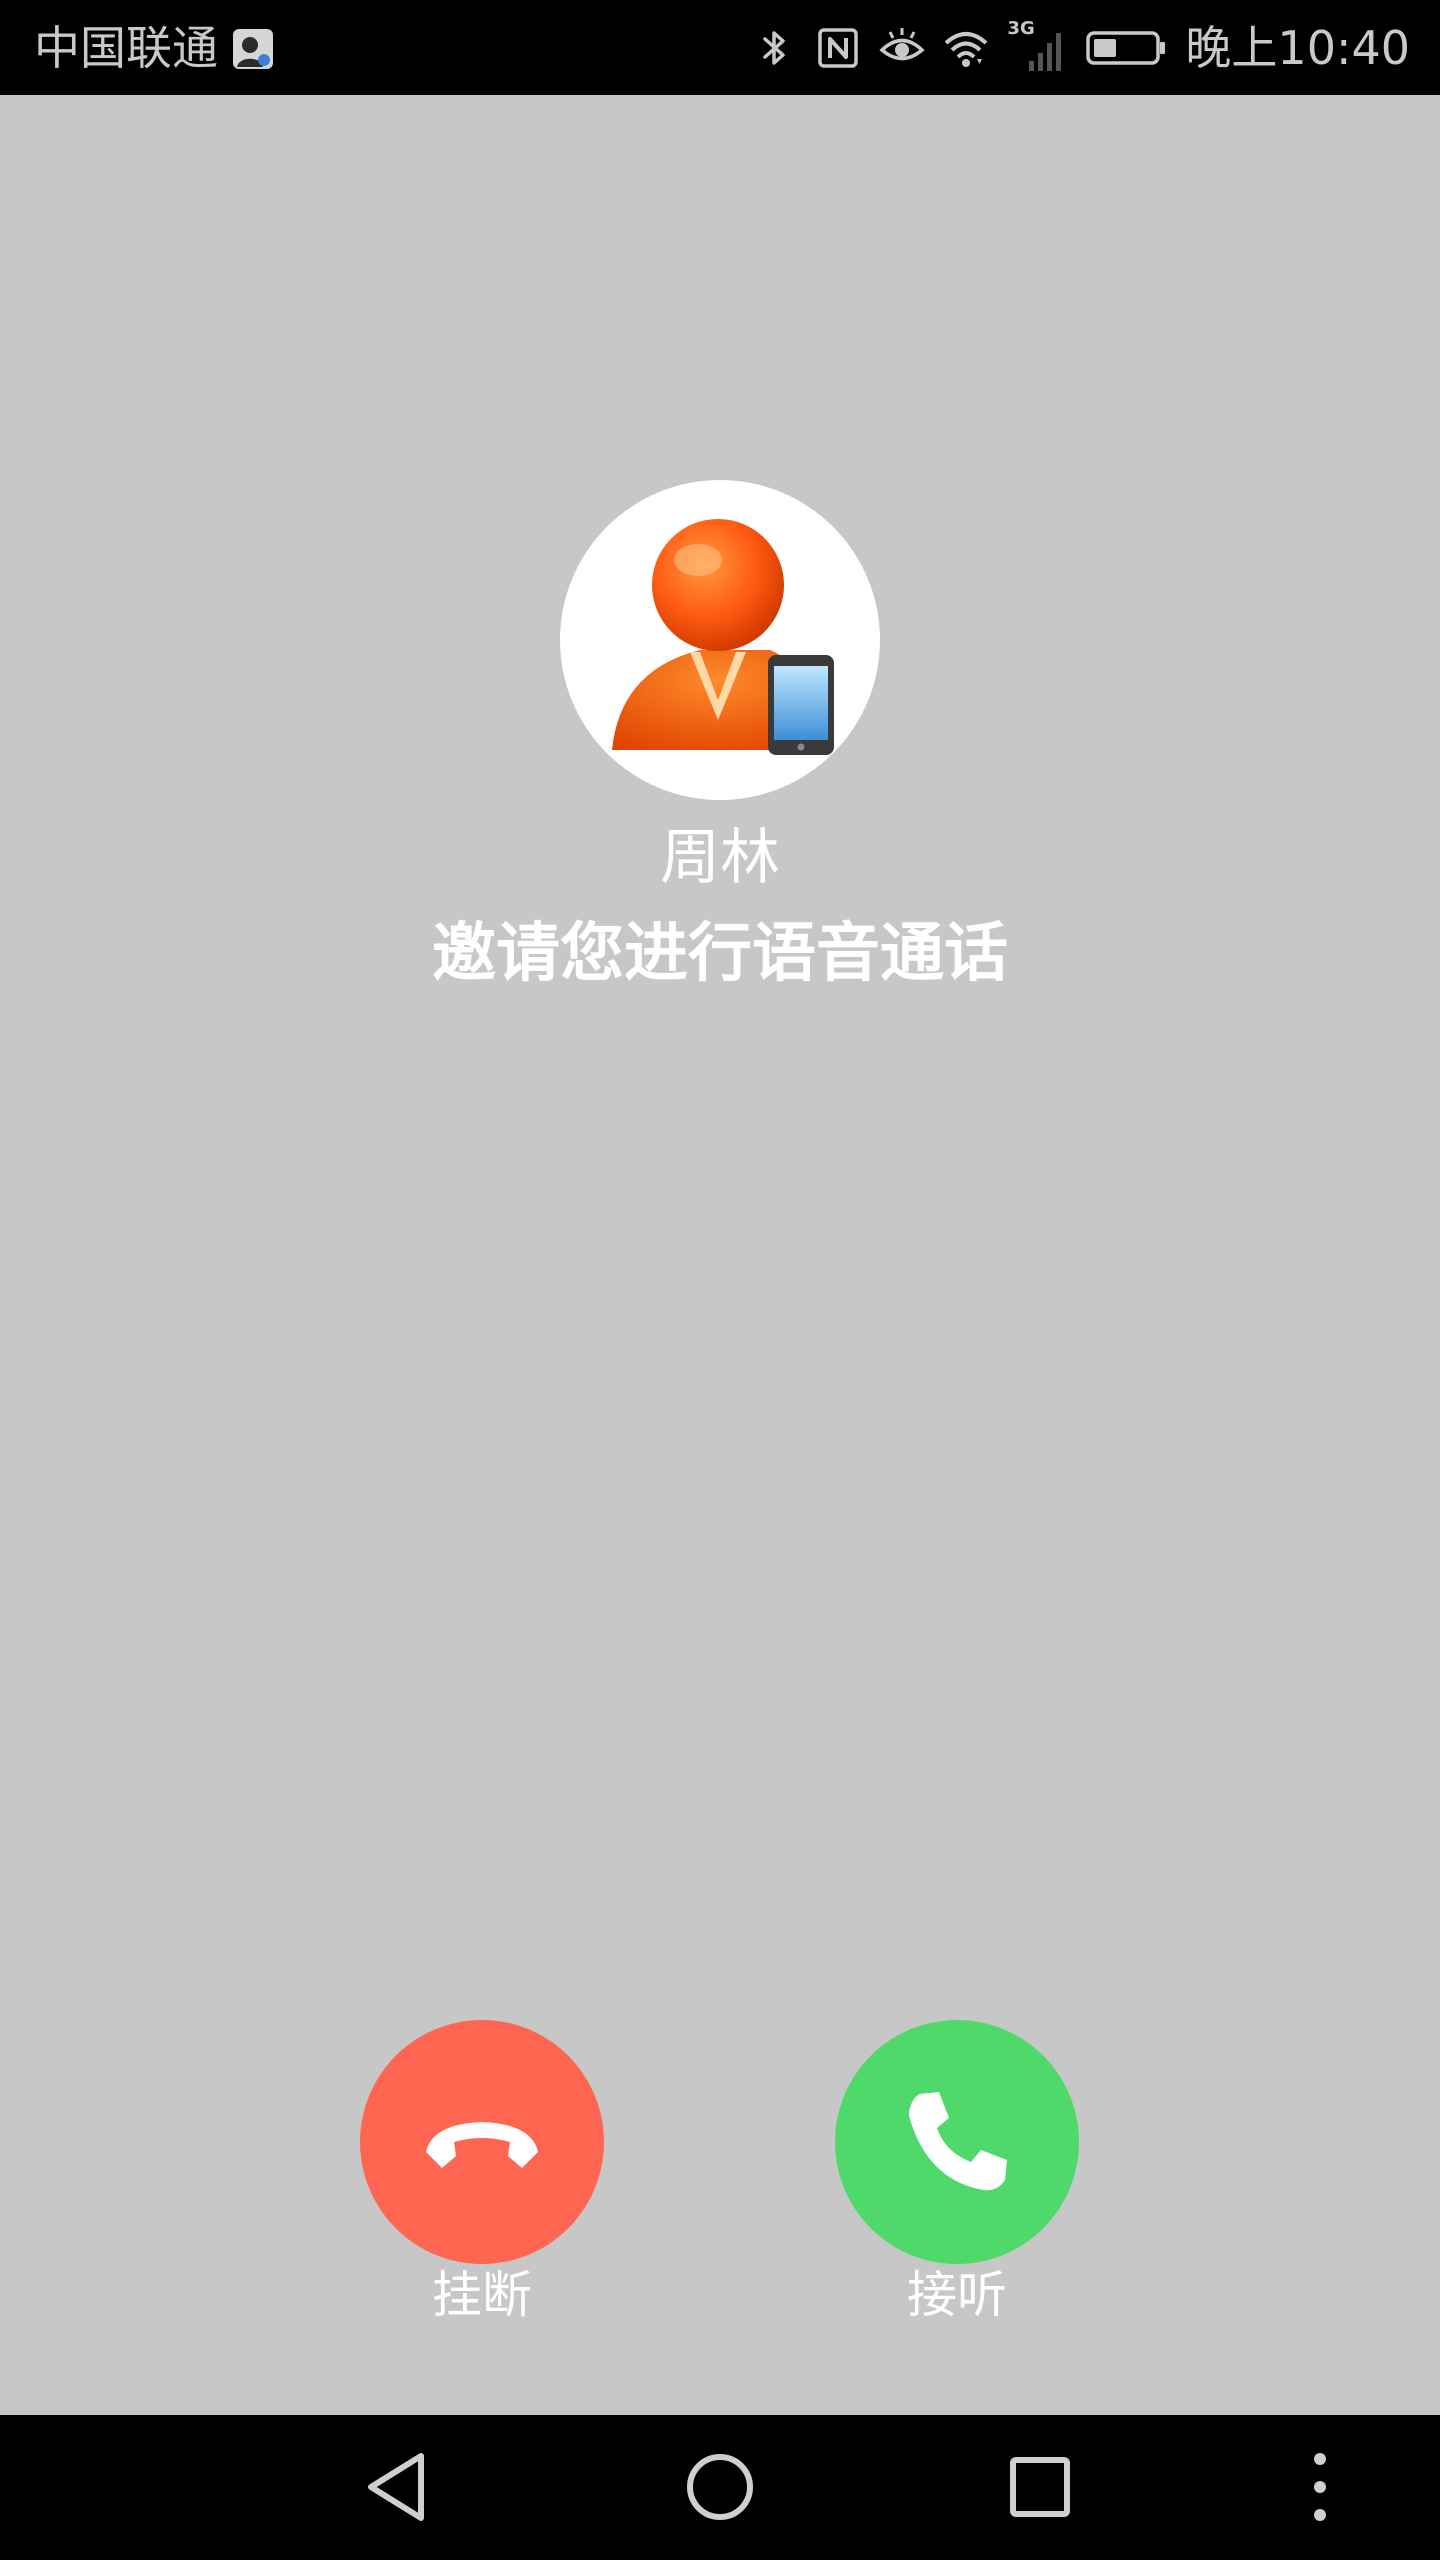  I want to click on more-options-button, so click(1320, 2487).